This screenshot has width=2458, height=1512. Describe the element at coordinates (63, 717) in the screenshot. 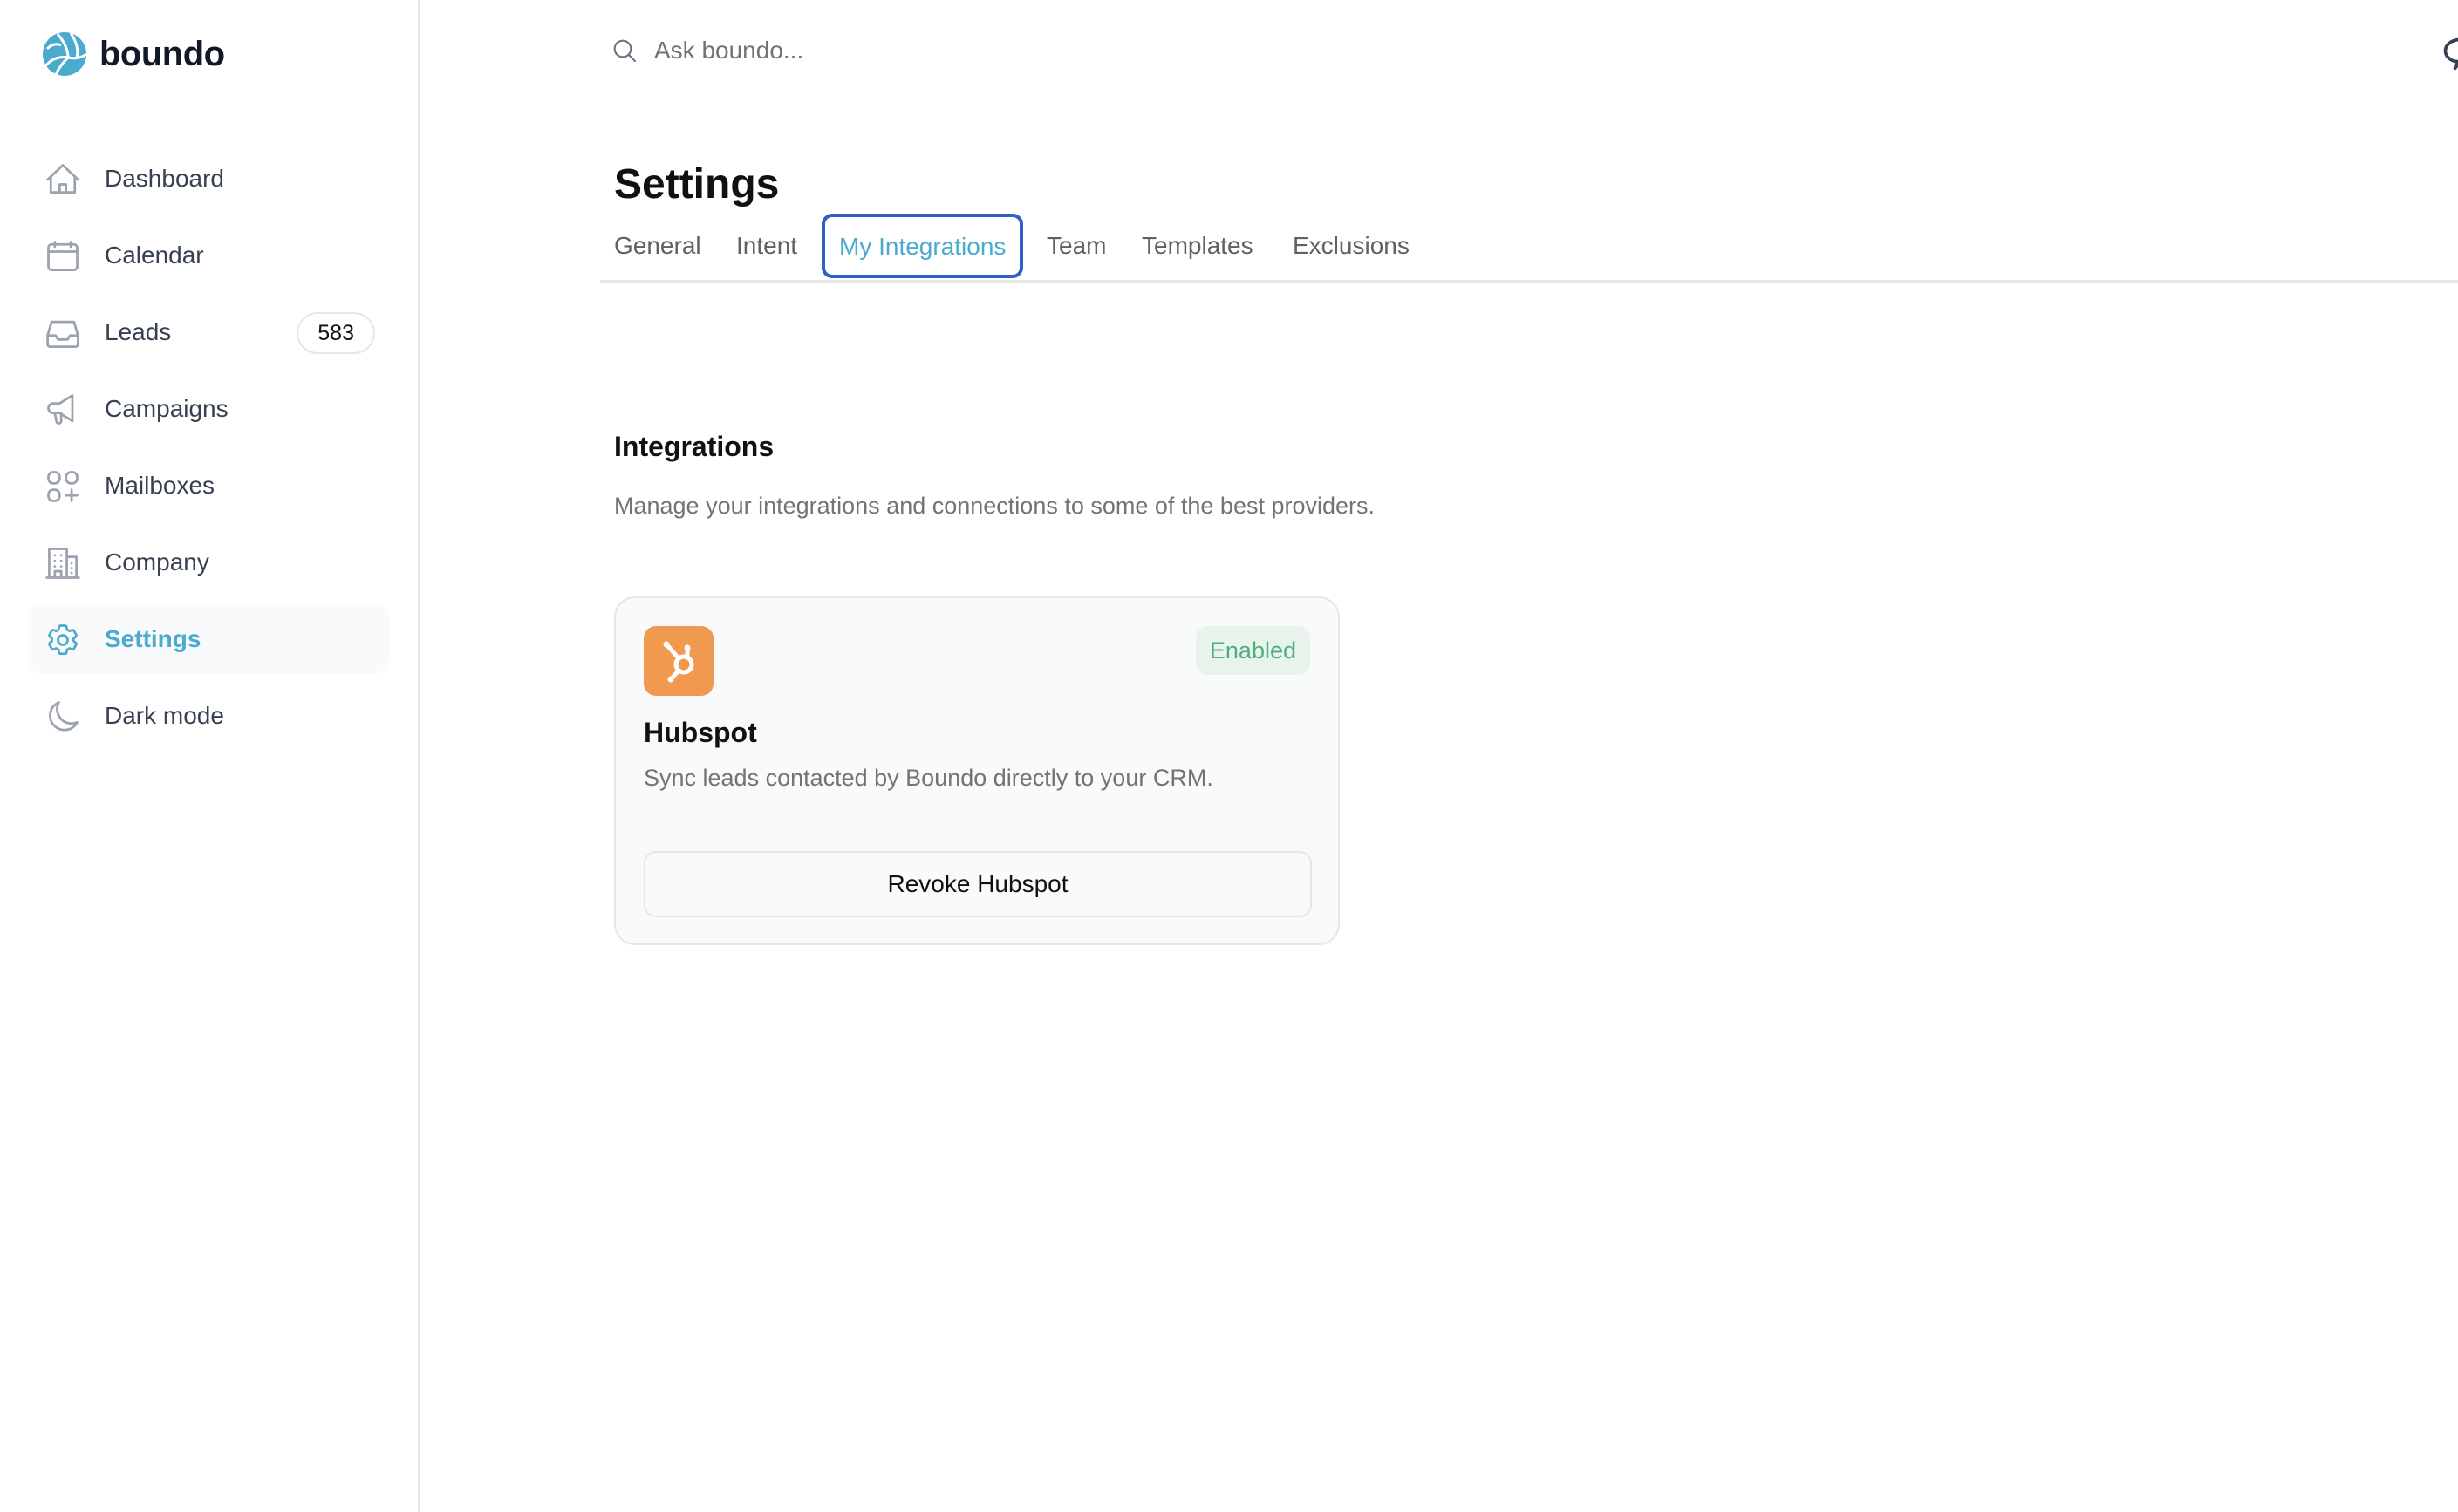

I see `moon-icon` at that location.